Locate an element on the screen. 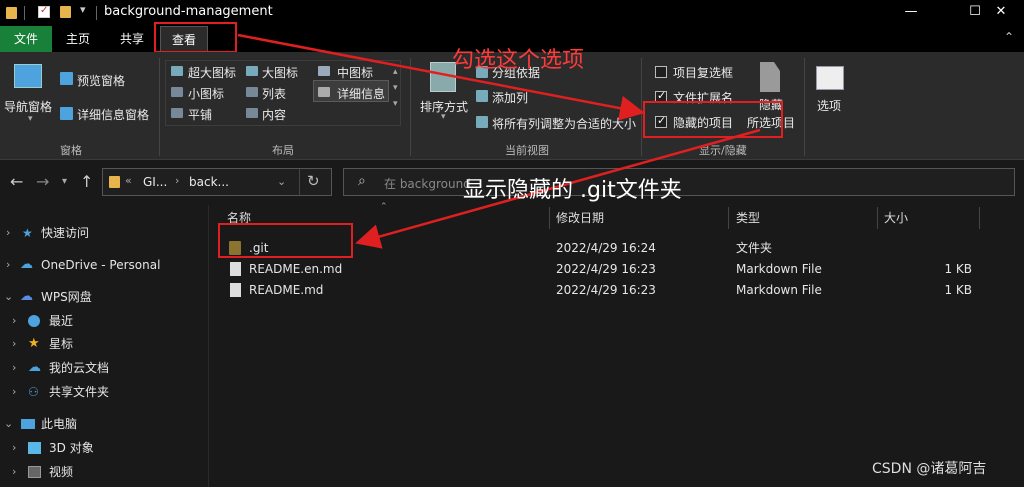  annotation-check-option: 勾选这个选项 is located at coordinates (518, 60).